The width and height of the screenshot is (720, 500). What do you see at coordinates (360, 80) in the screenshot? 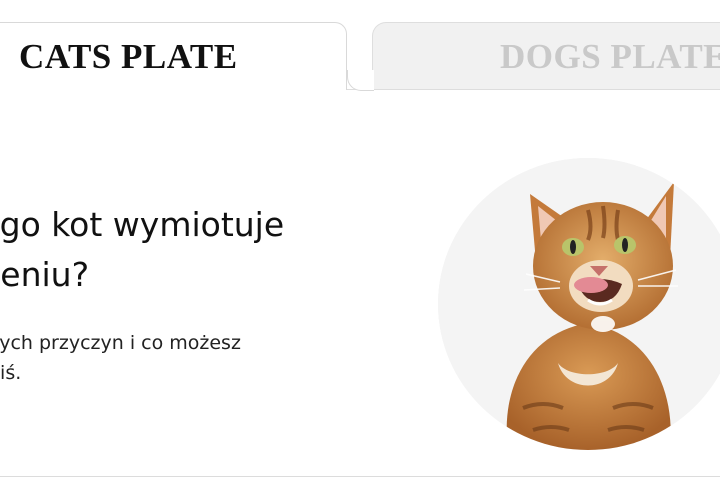
I see `tab-corner-divider` at bounding box center [360, 80].